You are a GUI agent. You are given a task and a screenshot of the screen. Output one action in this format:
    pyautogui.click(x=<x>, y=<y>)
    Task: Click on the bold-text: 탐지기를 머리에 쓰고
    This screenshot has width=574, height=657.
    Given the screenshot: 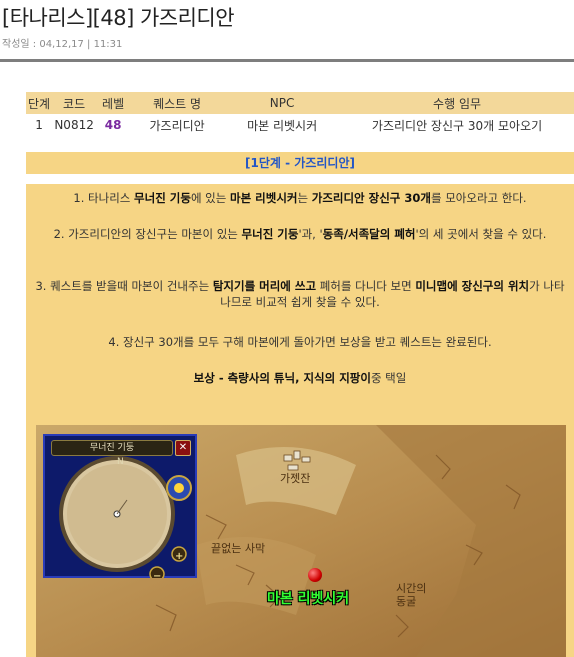 What is the action you would take?
    pyautogui.click(x=264, y=286)
    